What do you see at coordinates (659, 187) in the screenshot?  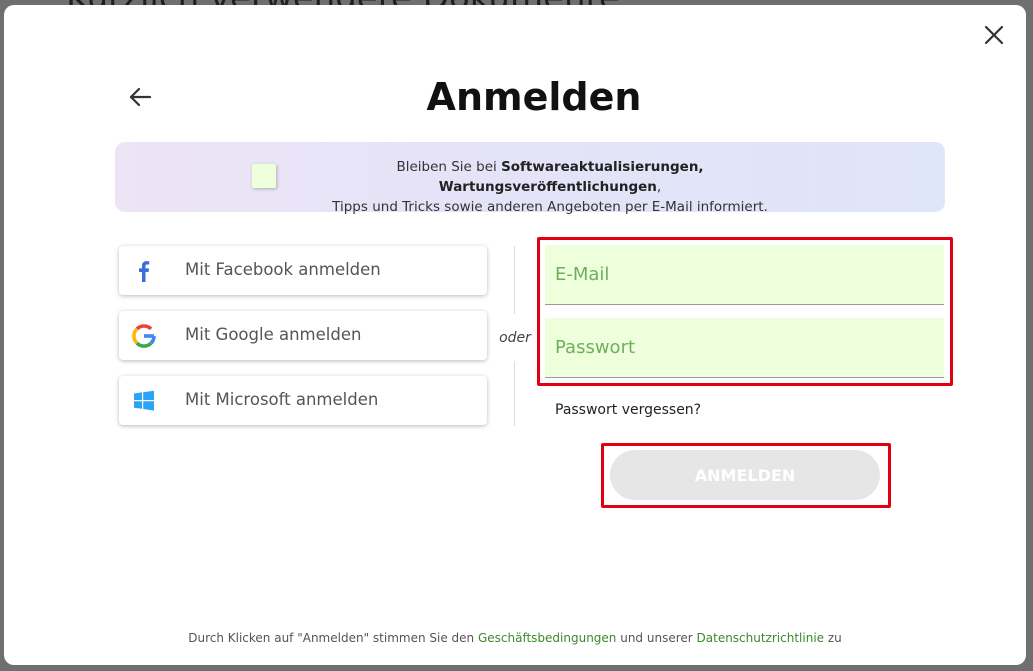 I see `newsletter-text-comma: ,` at bounding box center [659, 187].